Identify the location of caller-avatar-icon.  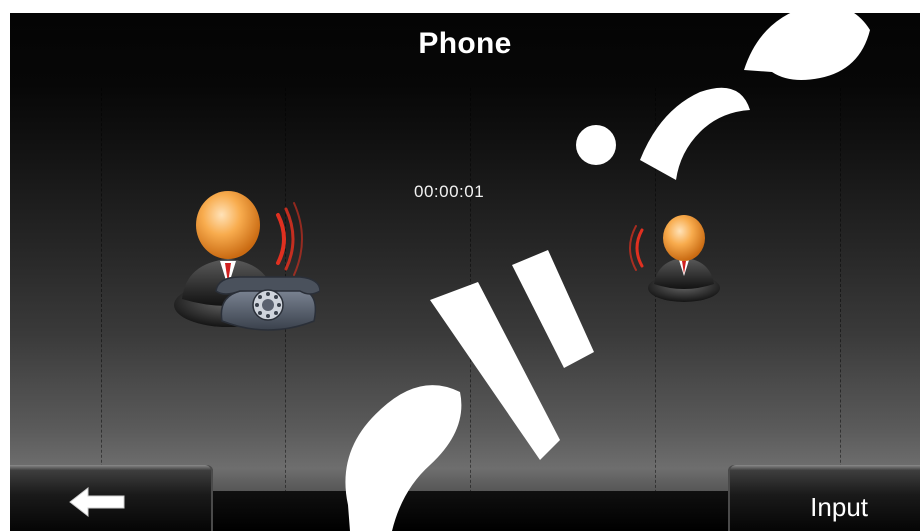
(247, 261).